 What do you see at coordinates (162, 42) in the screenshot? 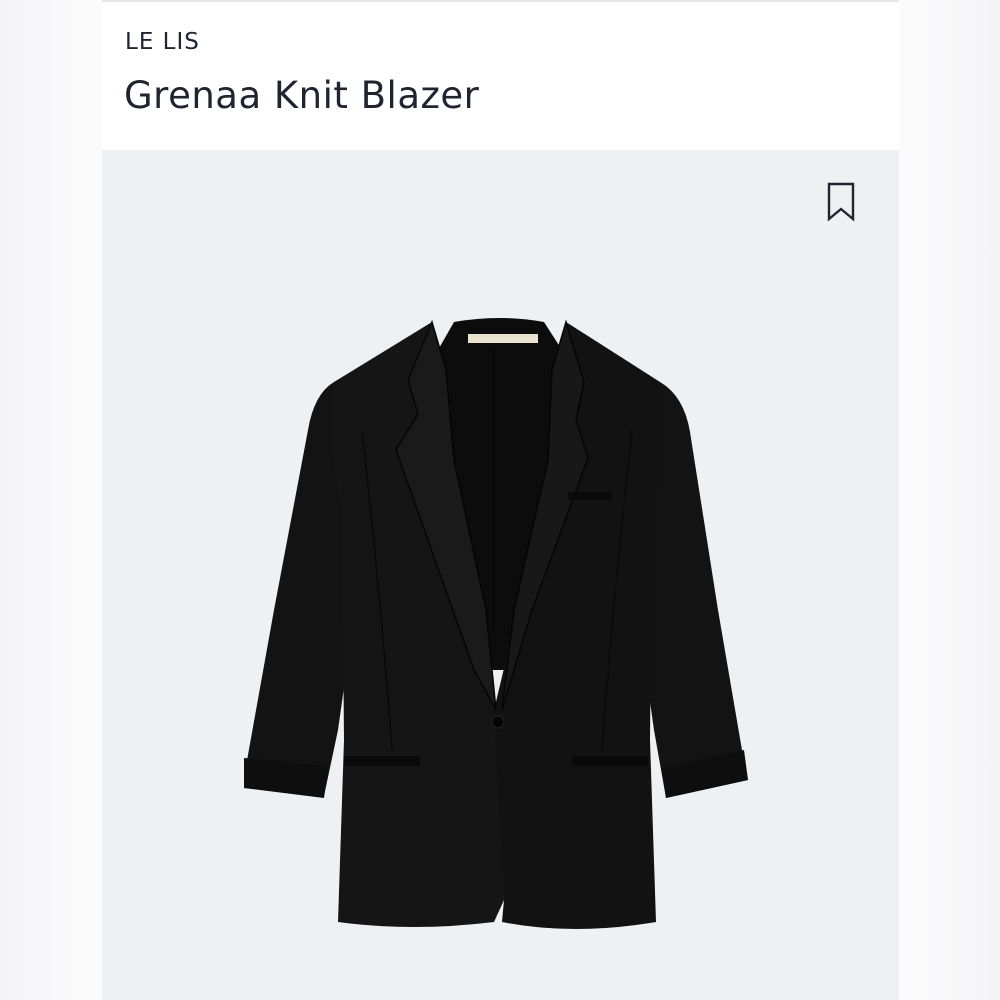
I see `brand-name: LE LIS` at bounding box center [162, 42].